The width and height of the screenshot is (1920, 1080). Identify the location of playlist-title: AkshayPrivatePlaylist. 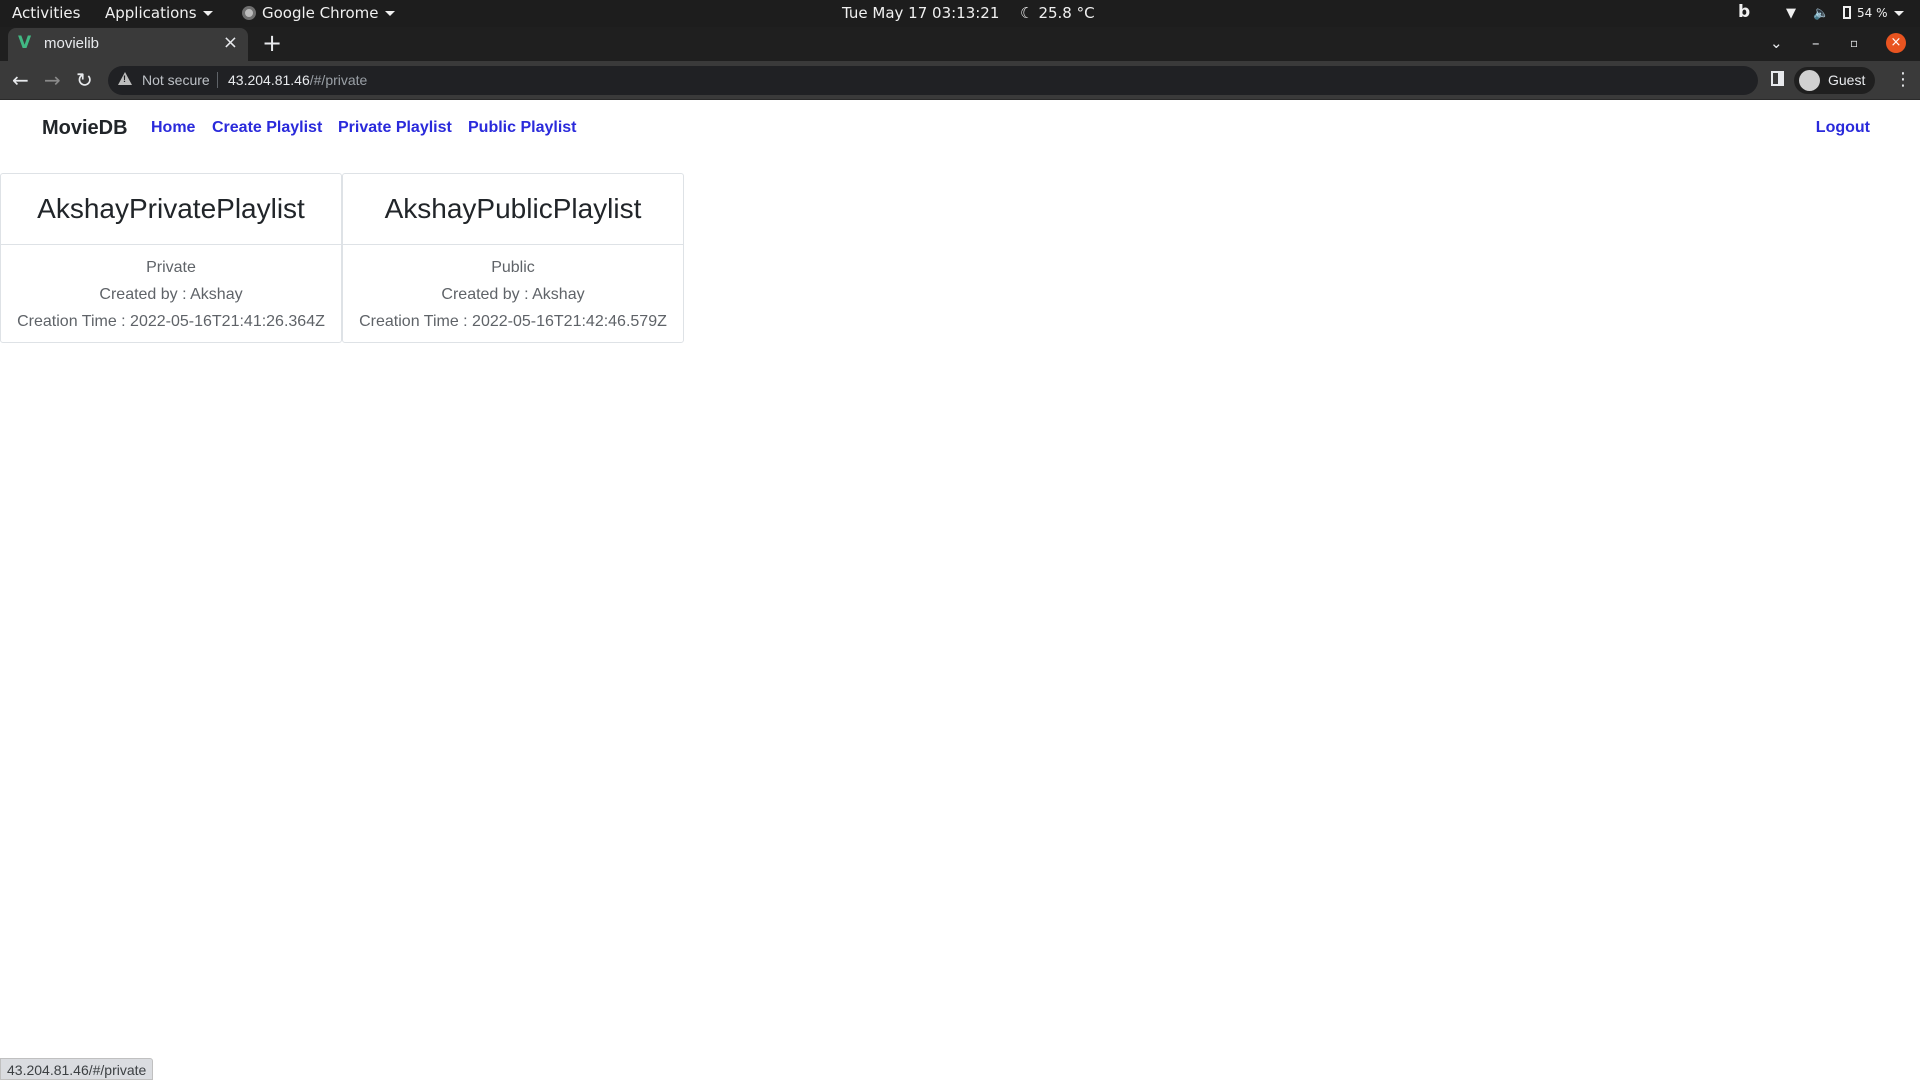
(171, 209).